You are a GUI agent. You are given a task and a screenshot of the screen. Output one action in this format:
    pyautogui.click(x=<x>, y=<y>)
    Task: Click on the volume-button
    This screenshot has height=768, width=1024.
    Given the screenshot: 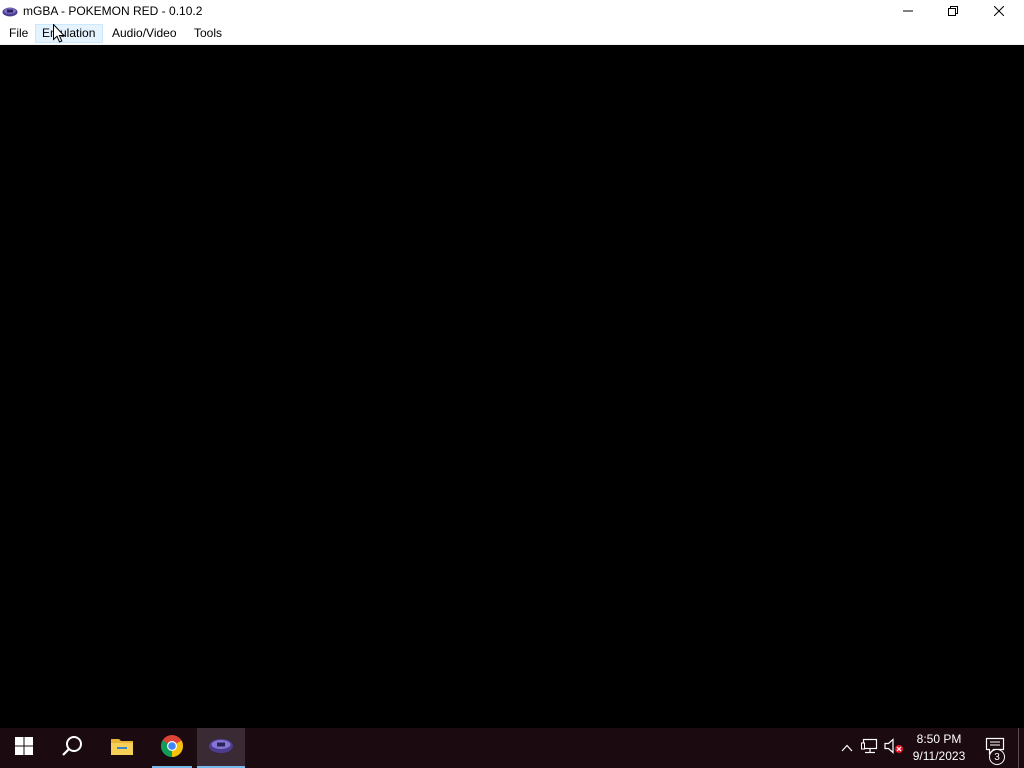 What is the action you would take?
    pyautogui.click(x=894, y=748)
    